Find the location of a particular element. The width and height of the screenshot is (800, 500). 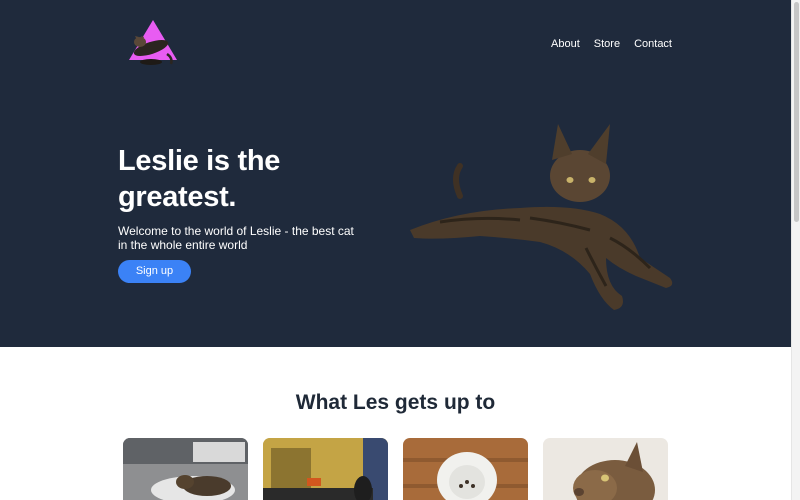

activity-card-food is located at coordinates (465, 469).